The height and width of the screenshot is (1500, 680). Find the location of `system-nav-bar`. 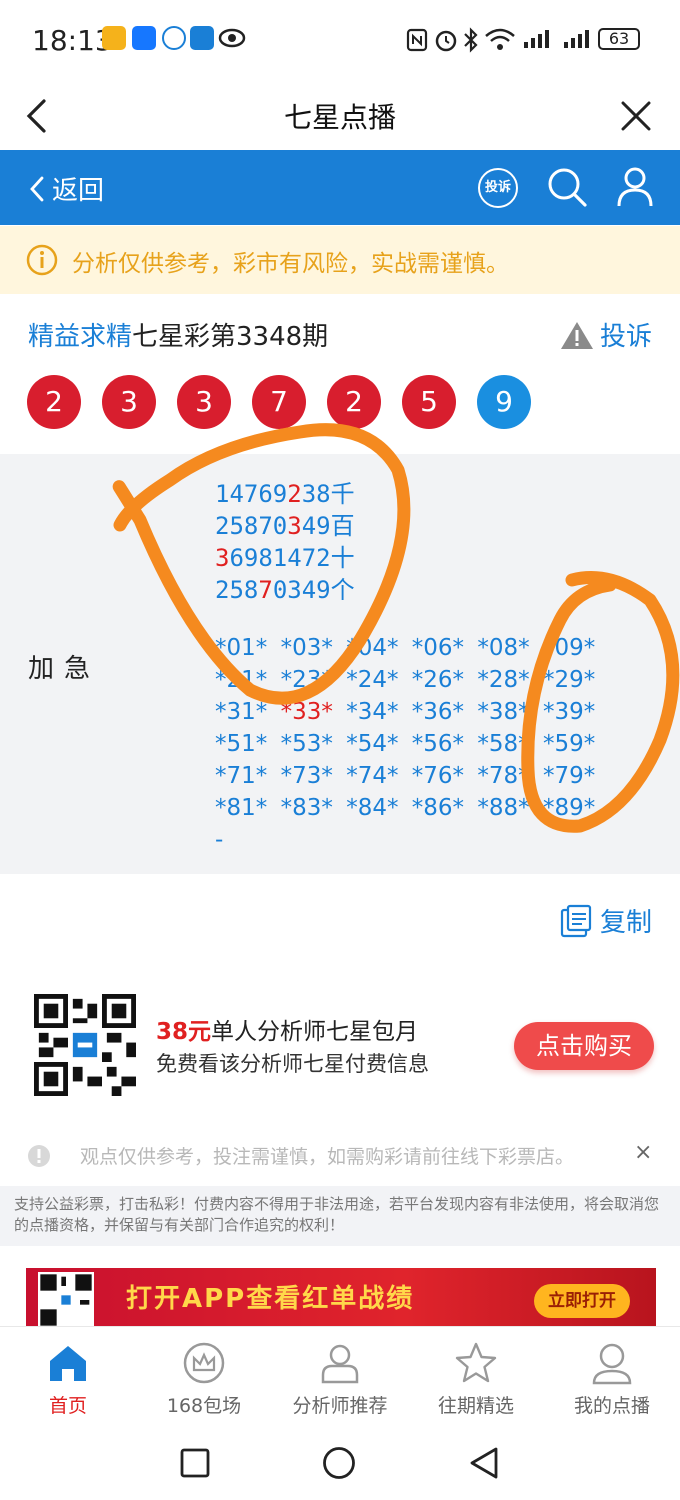

system-nav-bar is located at coordinates (340, 1462).